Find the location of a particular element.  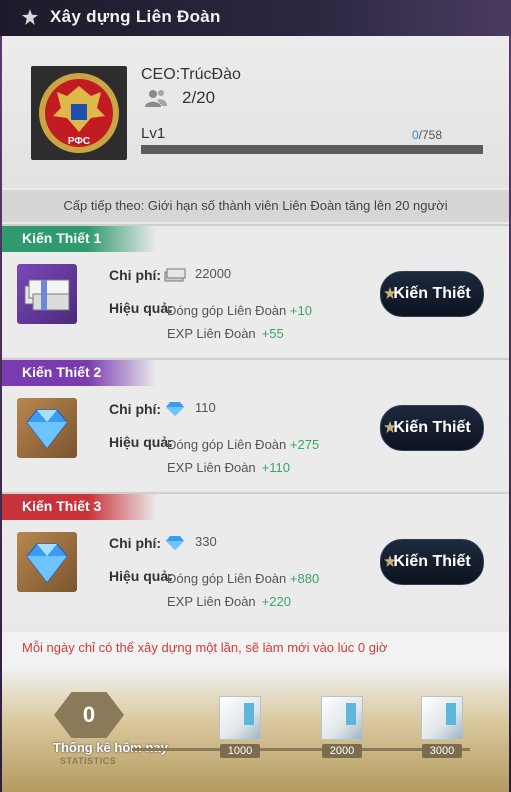

card-tag: Kiến Thiết 2 is located at coordinates (79, 373).